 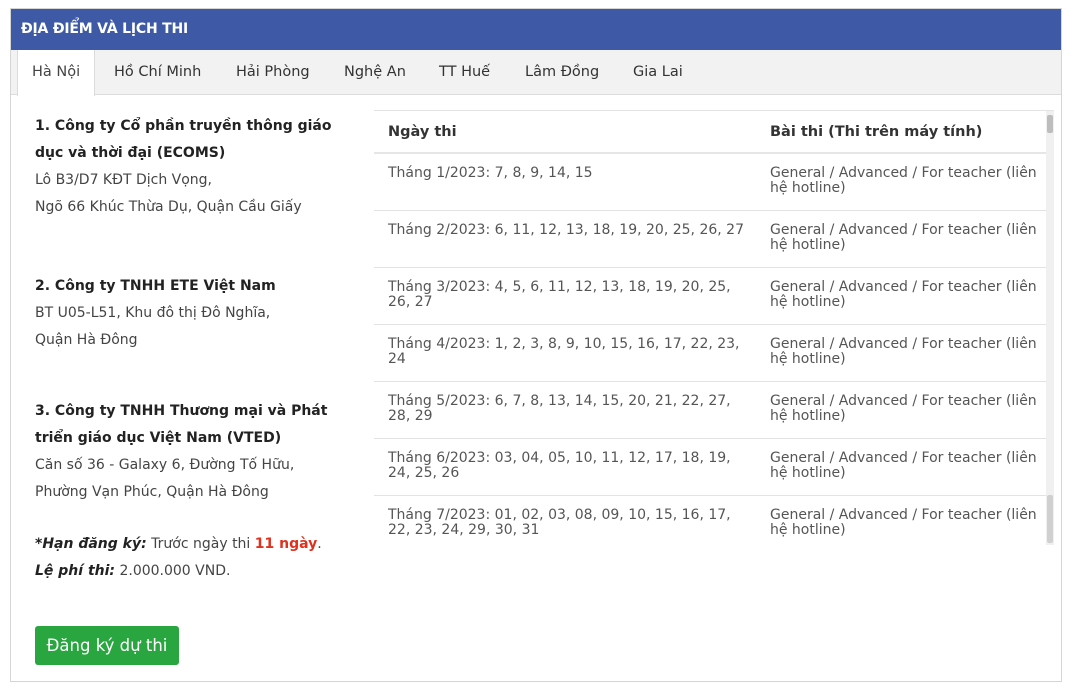 I want to click on tab-nghe-an: Nghệ An, so click(x=375, y=72).